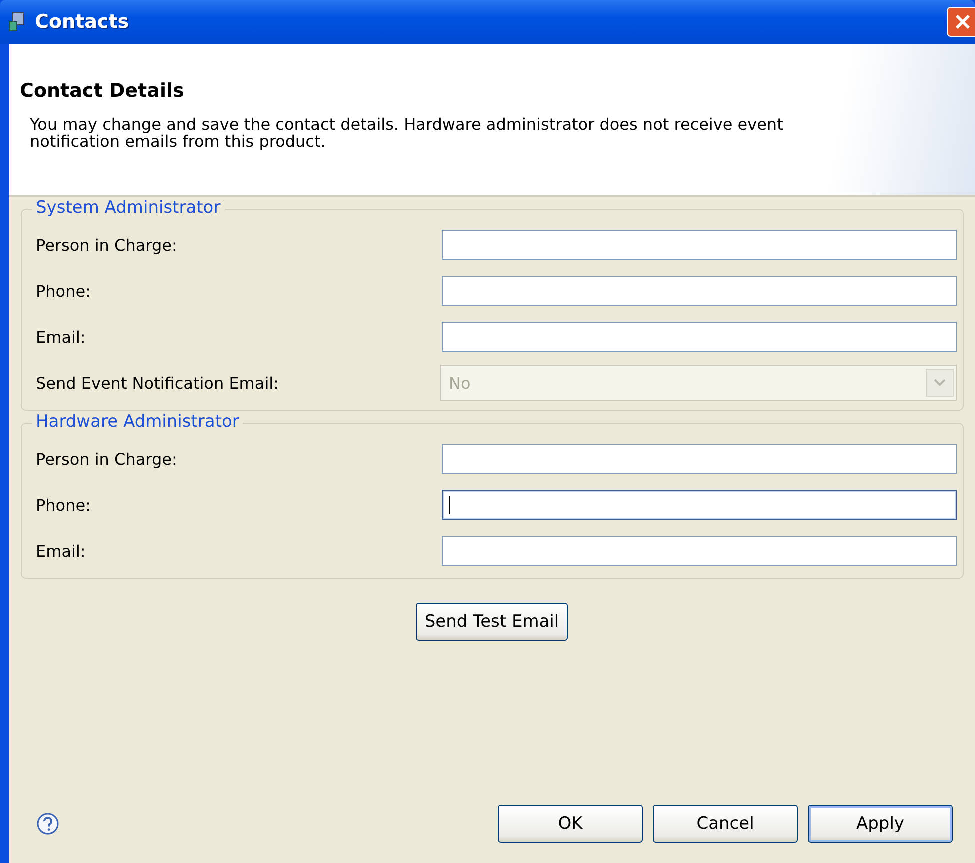 The image size is (975, 863). What do you see at coordinates (82, 22) in the screenshot?
I see `window-title: Contacts` at bounding box center [82, 22].